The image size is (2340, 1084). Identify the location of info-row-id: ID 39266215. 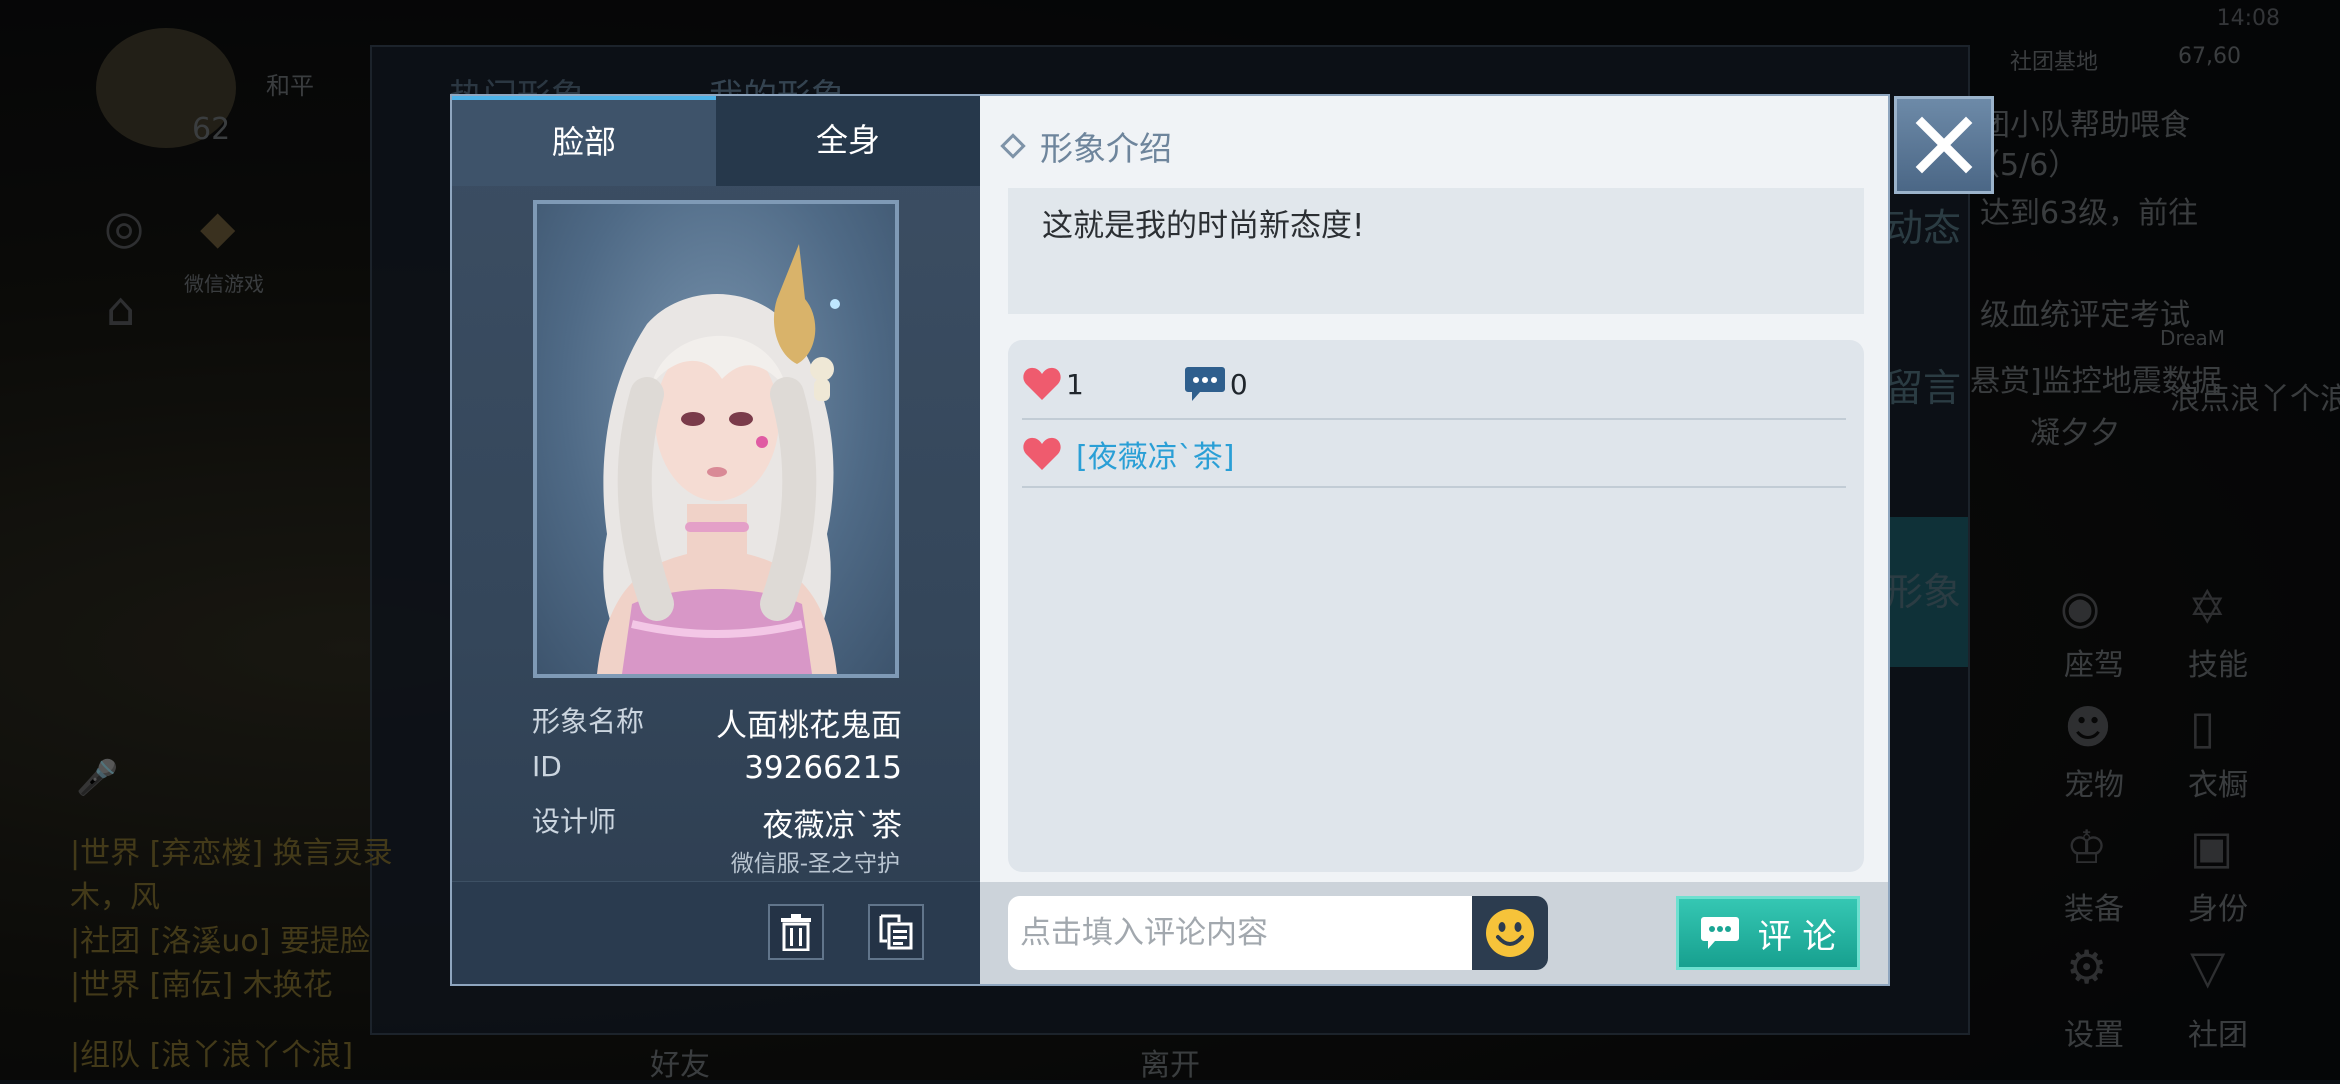
(717, 772).